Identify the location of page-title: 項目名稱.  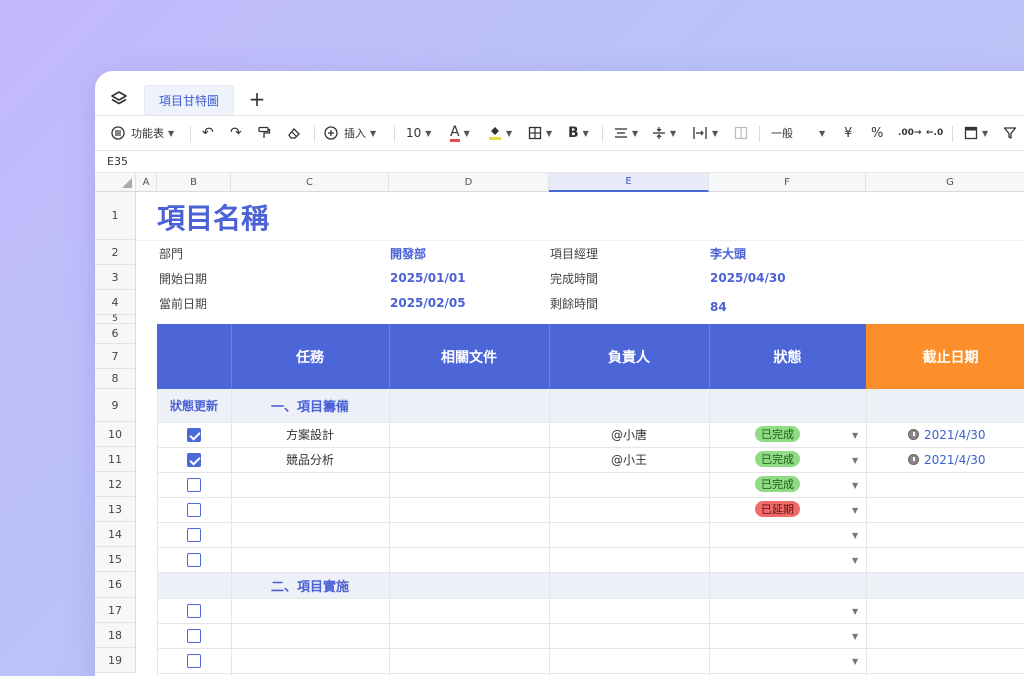
(213, 218).